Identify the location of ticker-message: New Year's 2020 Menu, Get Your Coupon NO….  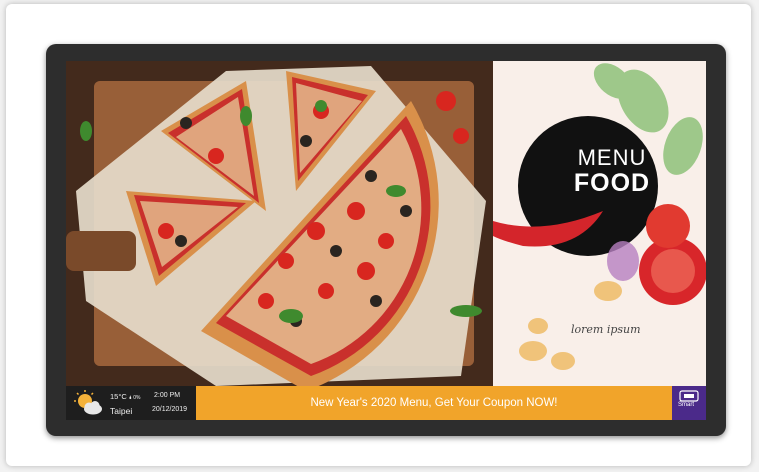
(434, 403).